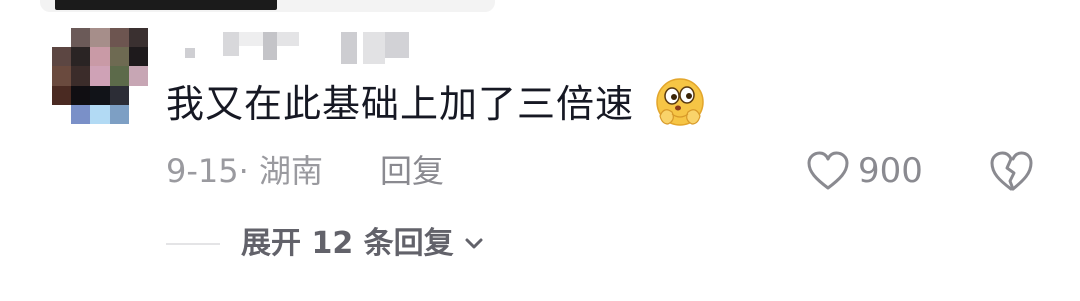  What do you see at coordinates (890, 171) in the screenshot?
I see `like-count: 900` at bounding box center [890, 171].